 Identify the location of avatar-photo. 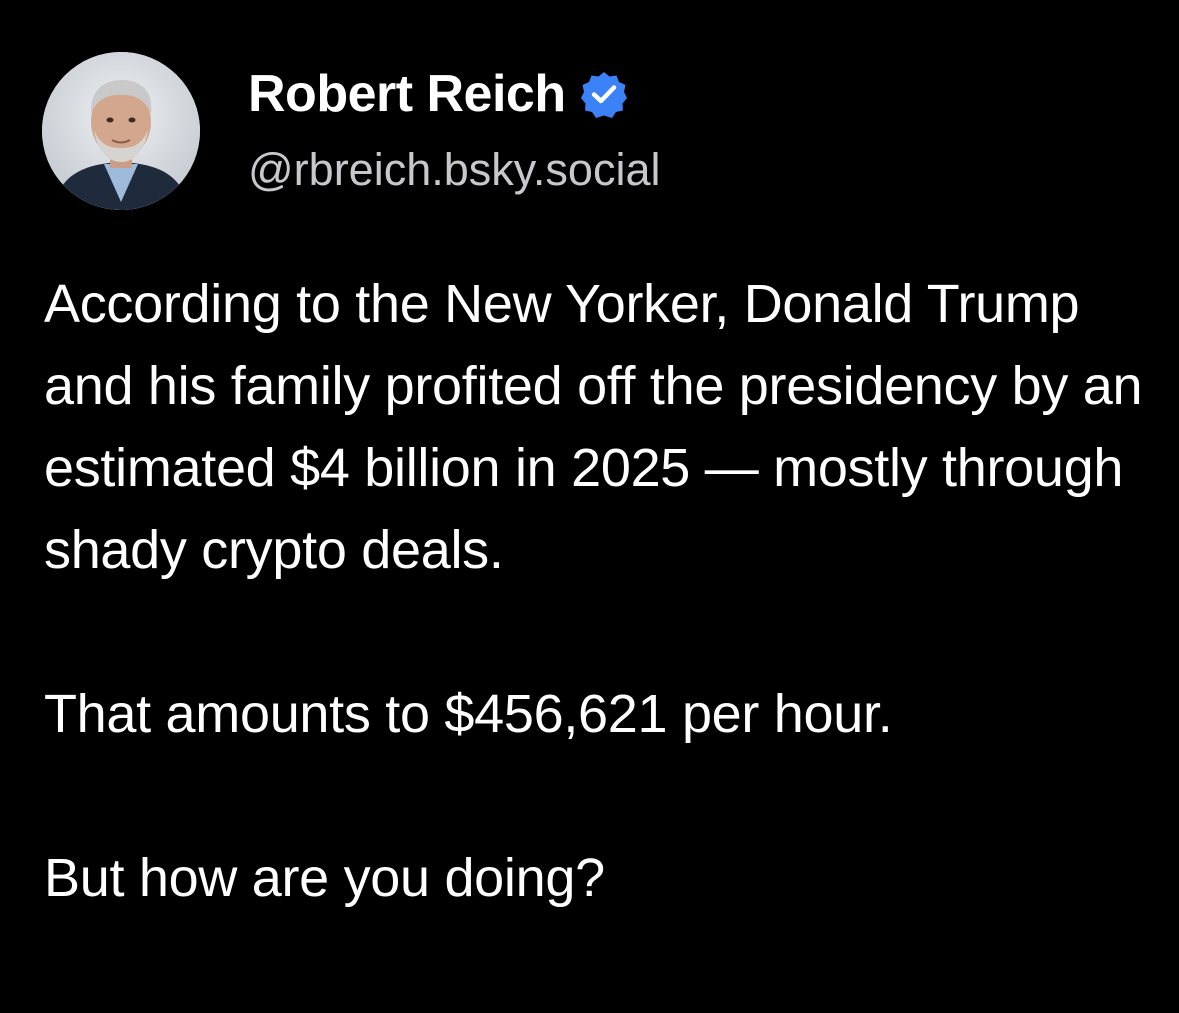
(121, 131).